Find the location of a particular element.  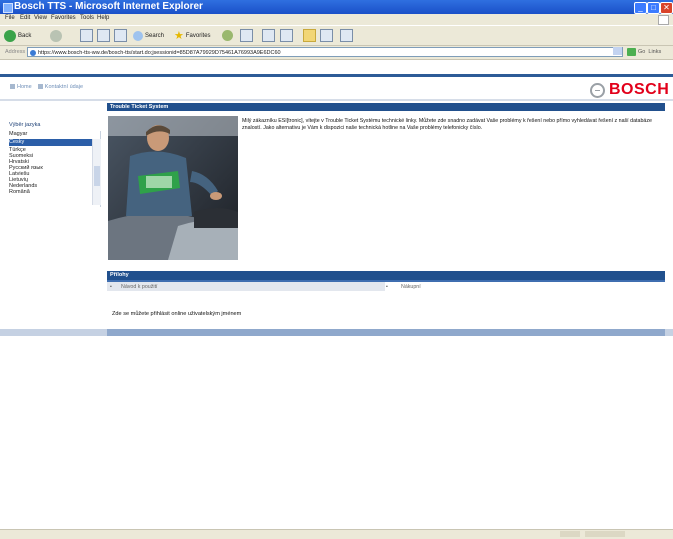

folder-icon is located at coordinates (309, 35).